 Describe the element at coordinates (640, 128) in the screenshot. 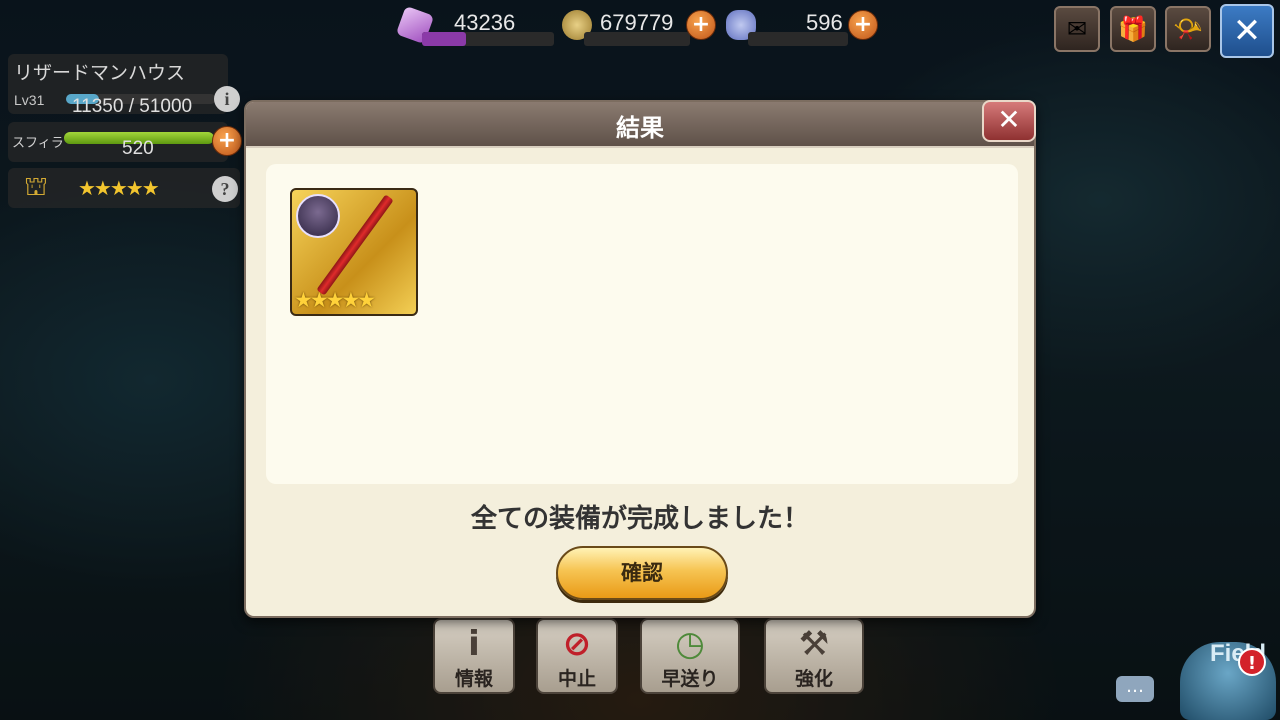

I see `dialog-title: 結果` at that location.